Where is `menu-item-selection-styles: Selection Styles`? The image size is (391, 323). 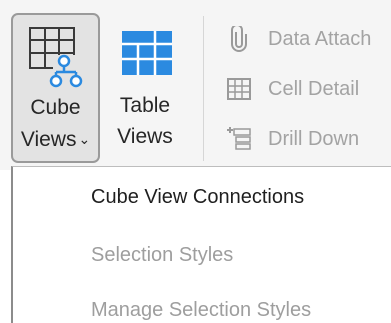
menu-item-selection-styles: Selection Styles is located at coordinates (162, 255).